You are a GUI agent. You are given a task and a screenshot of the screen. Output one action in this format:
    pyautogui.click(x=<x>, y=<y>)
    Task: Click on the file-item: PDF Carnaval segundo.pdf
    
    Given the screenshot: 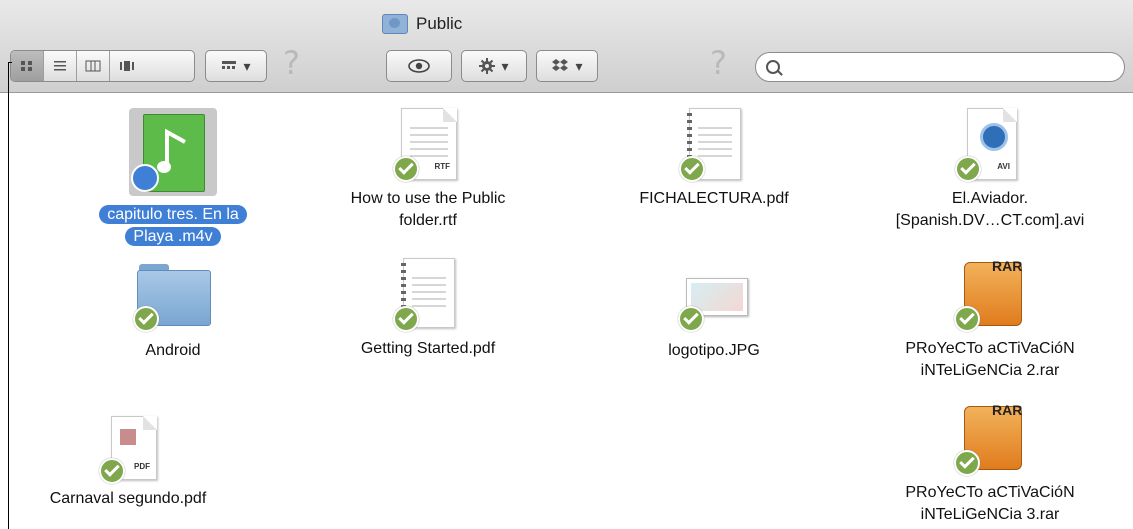 What is the action you would take?
    pyautogui.click(x=128, y=462)
    